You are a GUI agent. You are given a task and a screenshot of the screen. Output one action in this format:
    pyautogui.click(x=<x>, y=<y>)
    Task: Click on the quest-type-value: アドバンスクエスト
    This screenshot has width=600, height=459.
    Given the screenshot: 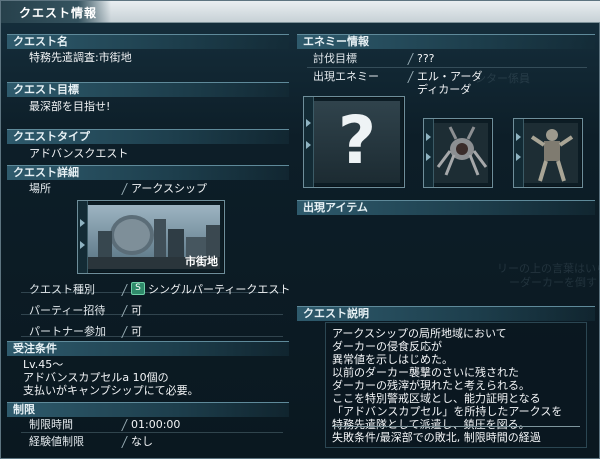 What is the action you would take?
    pyautogui.click(x=79, y=153)
    